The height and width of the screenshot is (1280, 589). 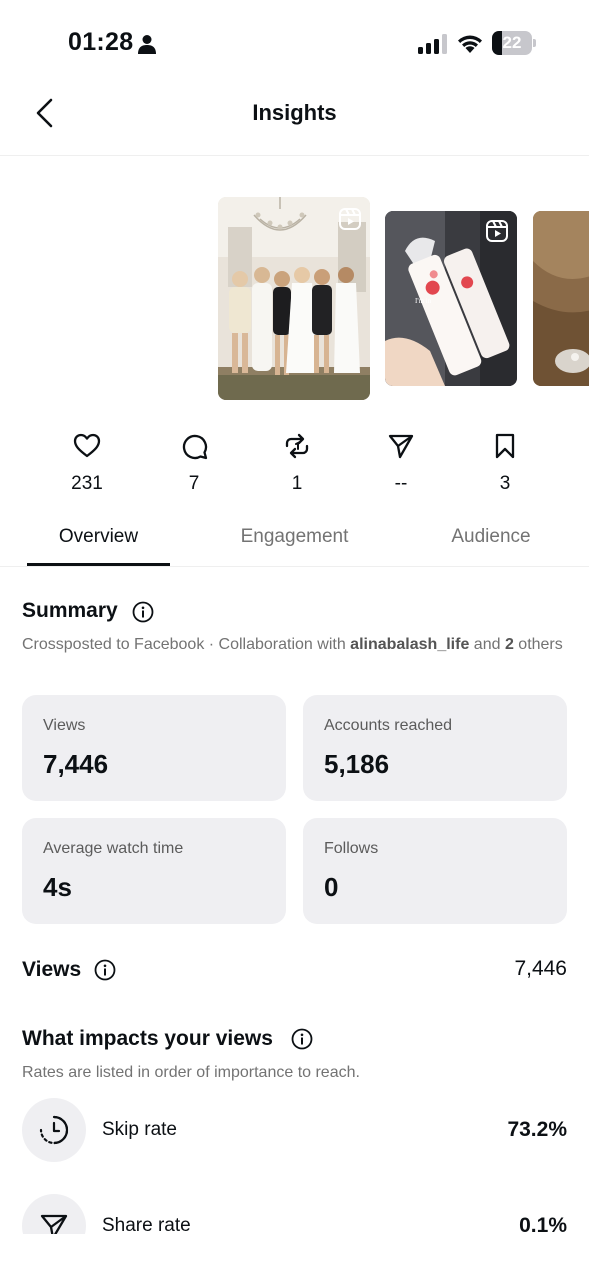 I want to click on ring-photo-image, so click(x=561, y=298).